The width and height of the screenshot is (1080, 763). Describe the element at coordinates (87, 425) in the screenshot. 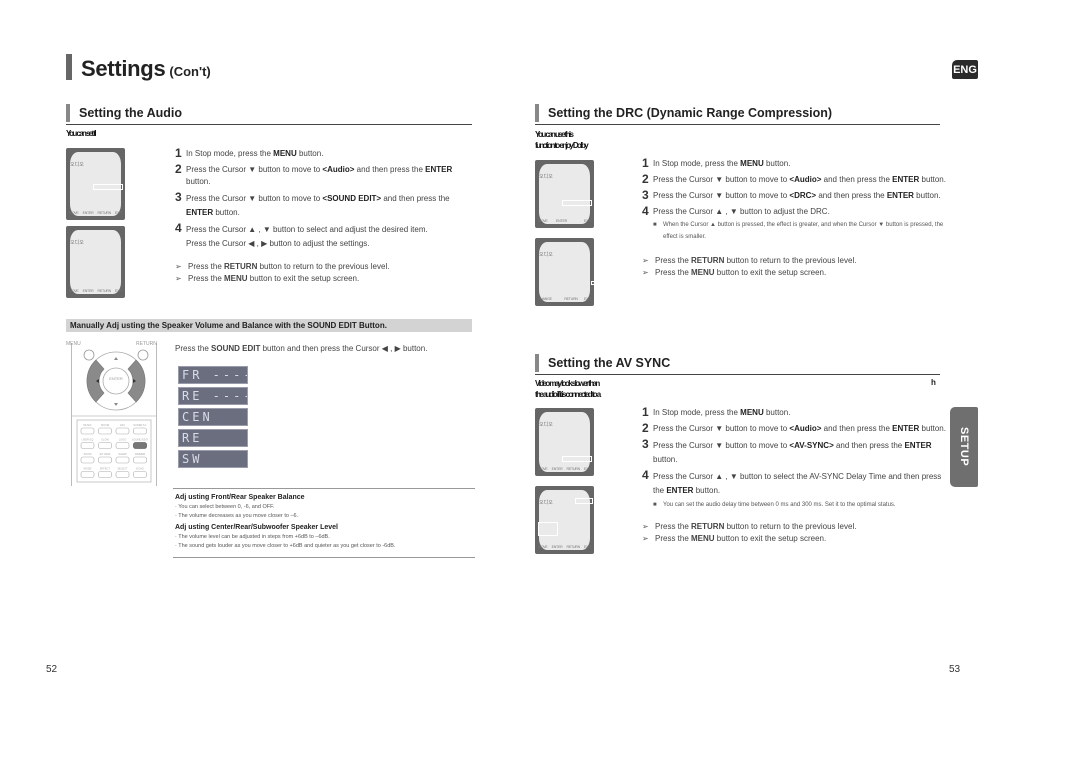

I see `remote-button-label: MUSIC` at that location.